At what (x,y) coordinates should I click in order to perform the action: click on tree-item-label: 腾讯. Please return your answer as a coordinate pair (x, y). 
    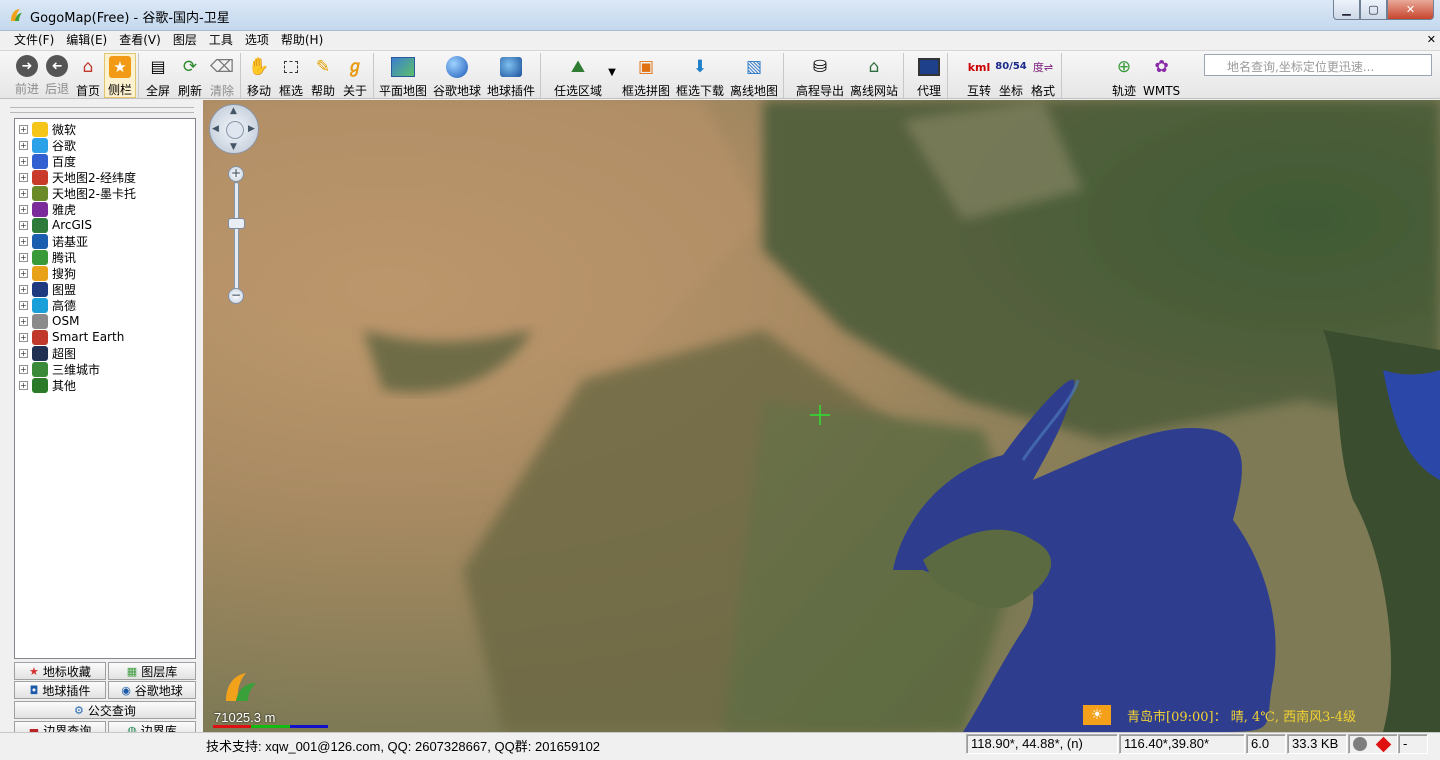
    Looking at the image, I should click on (64, 257).